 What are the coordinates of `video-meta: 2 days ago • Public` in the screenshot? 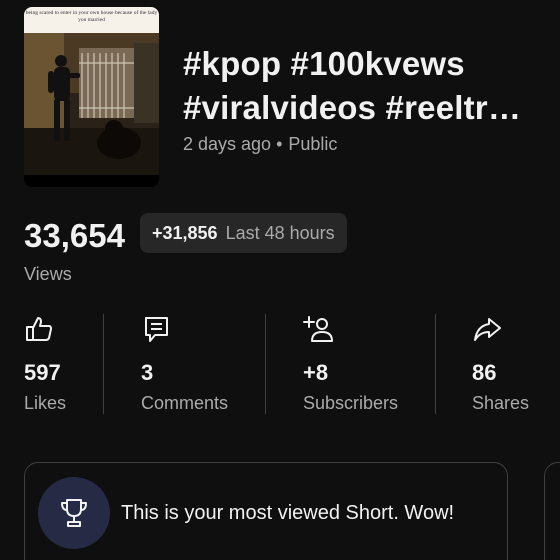 It's located at (260, 144).